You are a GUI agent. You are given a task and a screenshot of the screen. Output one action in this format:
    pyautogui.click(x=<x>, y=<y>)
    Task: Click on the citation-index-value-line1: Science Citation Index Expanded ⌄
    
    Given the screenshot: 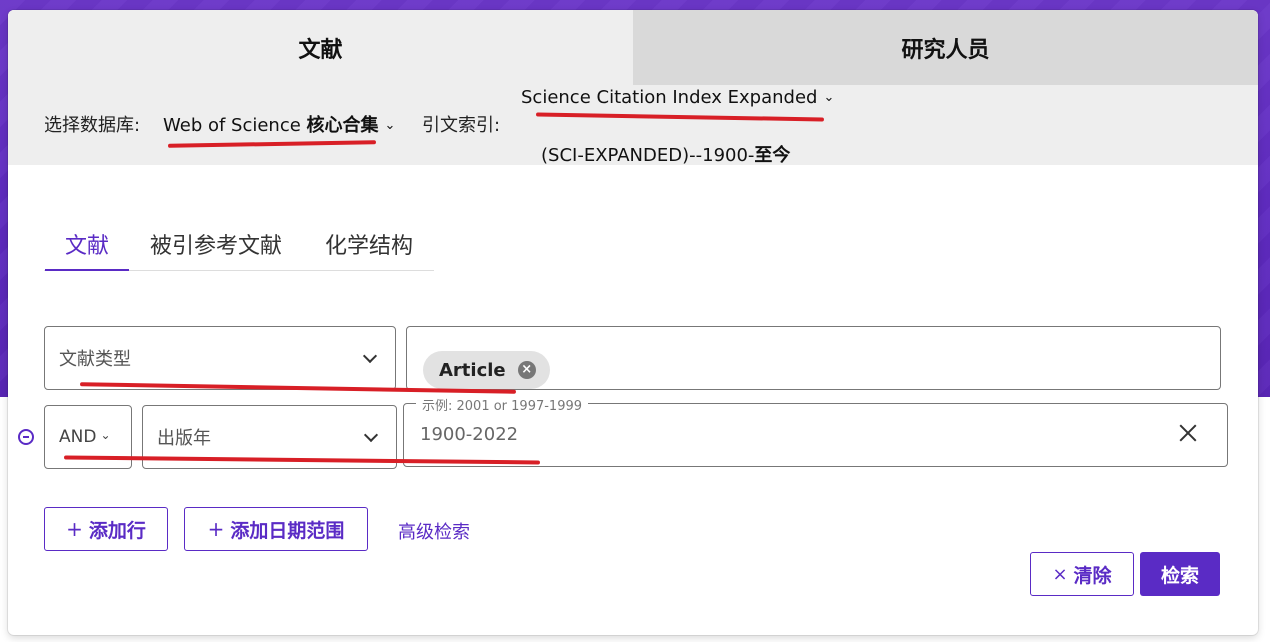 What is the action you would take?
    pyautogui.click(x=677, y=97)
    